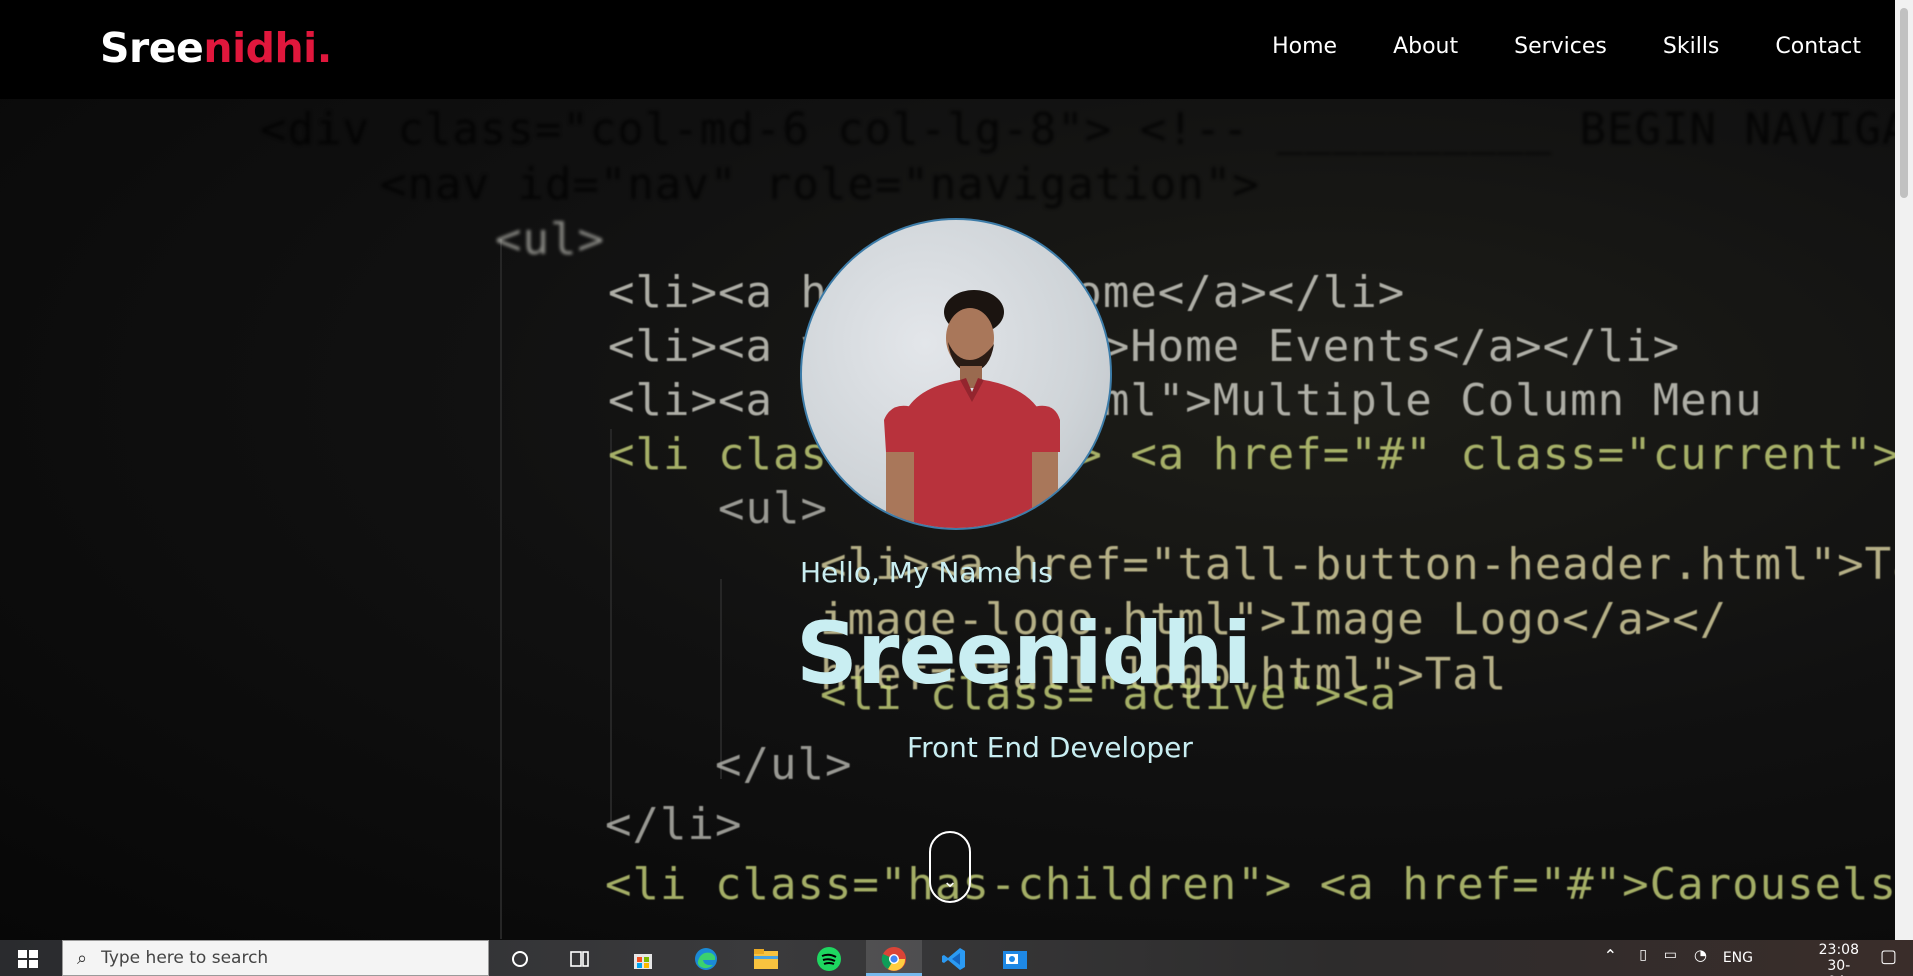 The height and width of the screenshot is (976, 1913). I want to click on nav-about-link: About, so click(1425, 46).